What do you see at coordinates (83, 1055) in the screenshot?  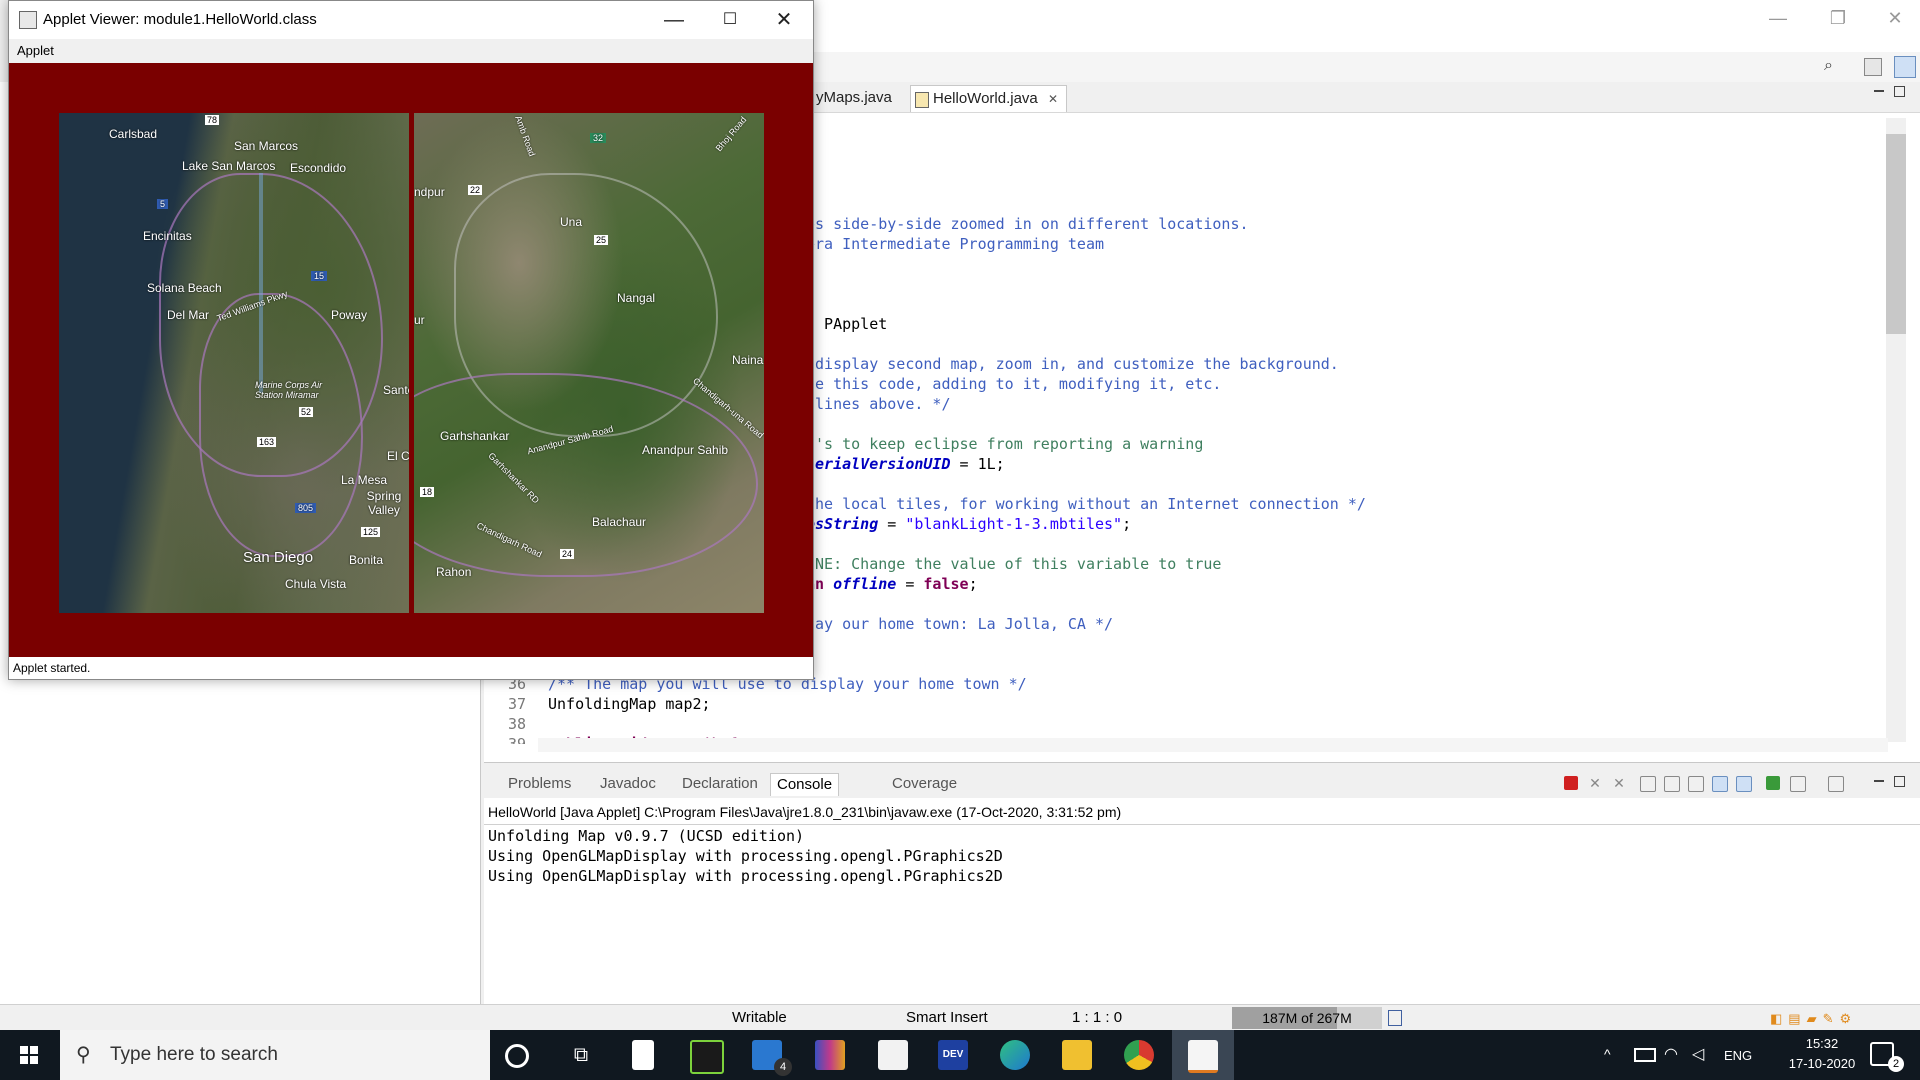 I see `search-icon: ⚲` at bounding box center [83, 1055].